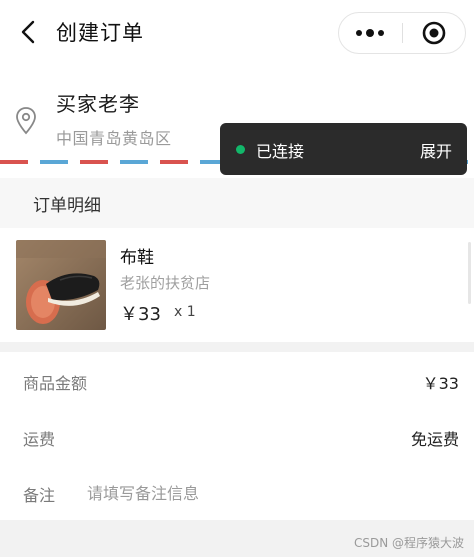 This screenshot has width=474, height=557. I want to click on order-details-header: 订单明细, so click(237, 203).